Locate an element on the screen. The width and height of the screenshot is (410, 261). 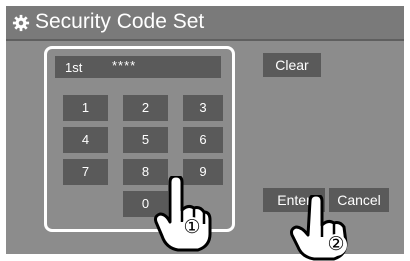
key-2: 2 is located at coordinates (145, 108).